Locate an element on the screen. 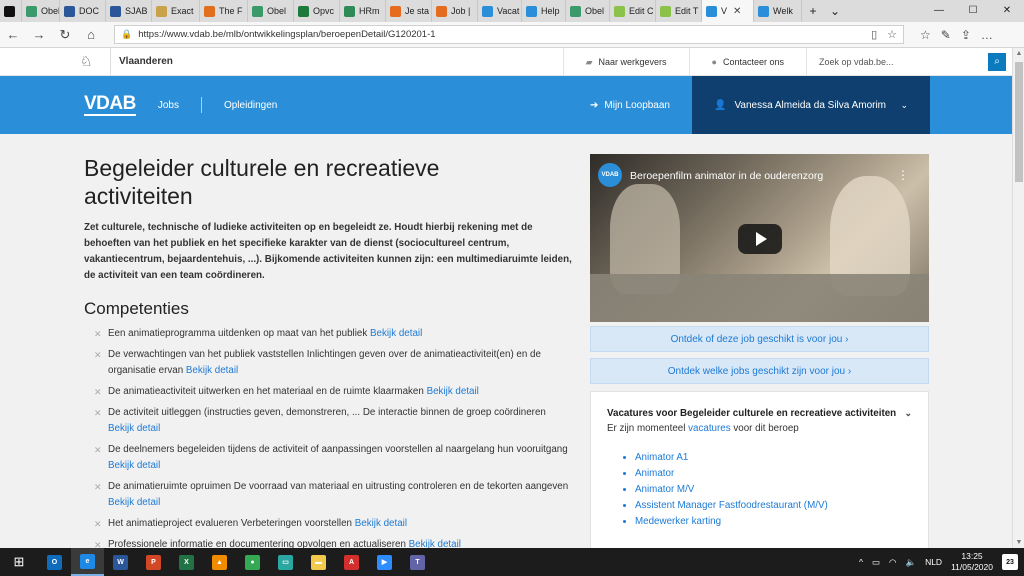 The height and width of the screenshot is (576, 1024). tab-label: Exact is located at coordinates (182, 11).